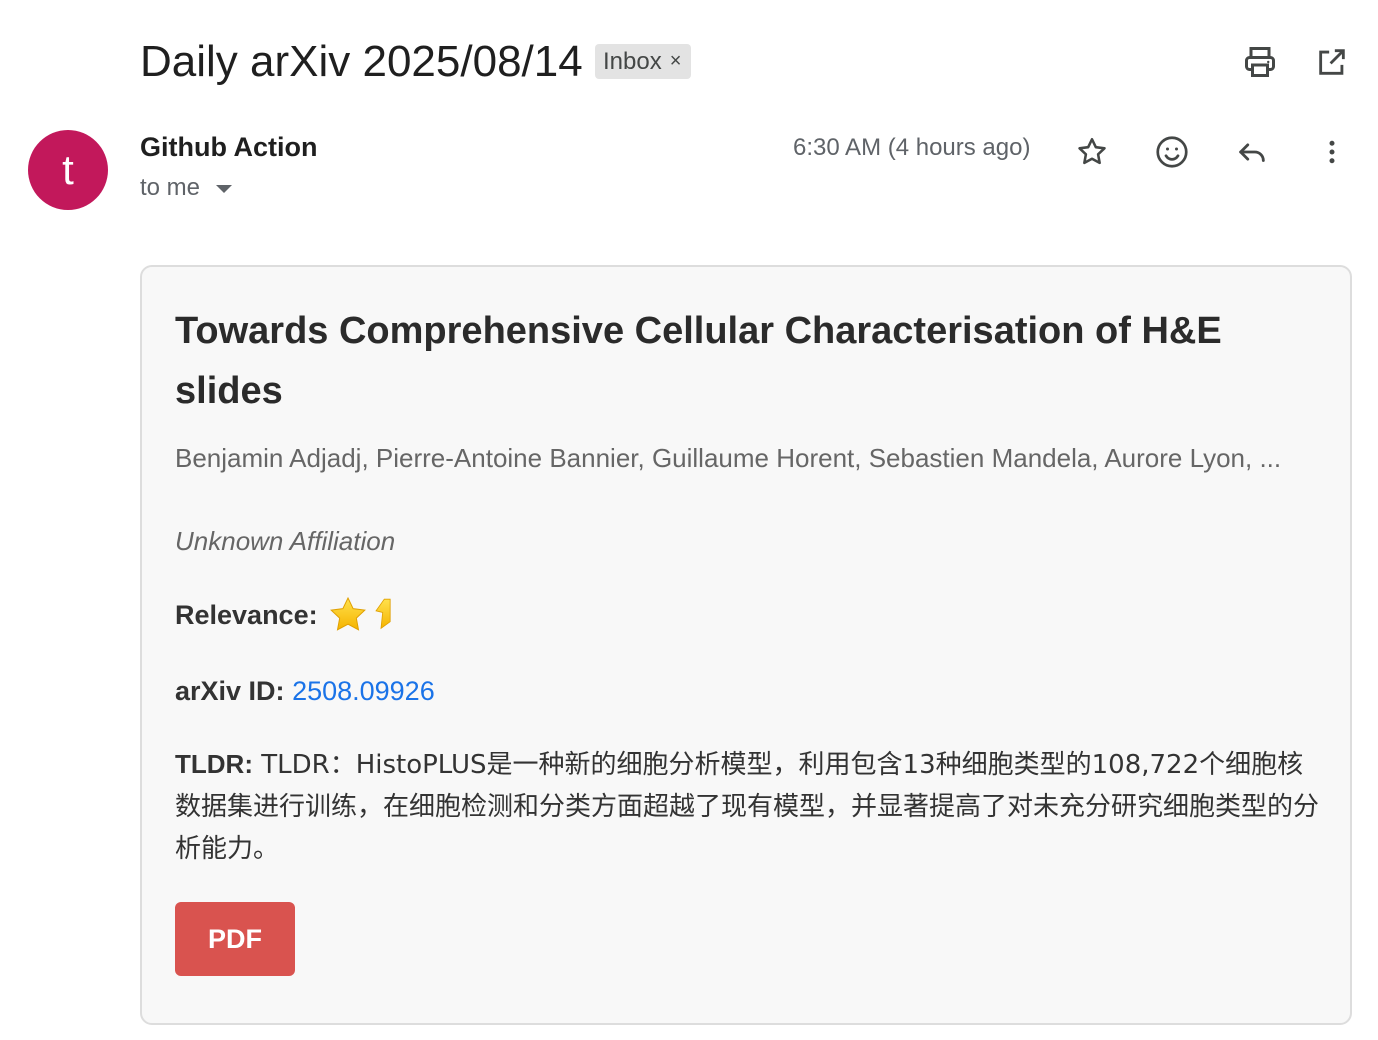  Describe the element at coordinates (170, 187) in the screenshot. I see `recipient-text: to me` at that location.